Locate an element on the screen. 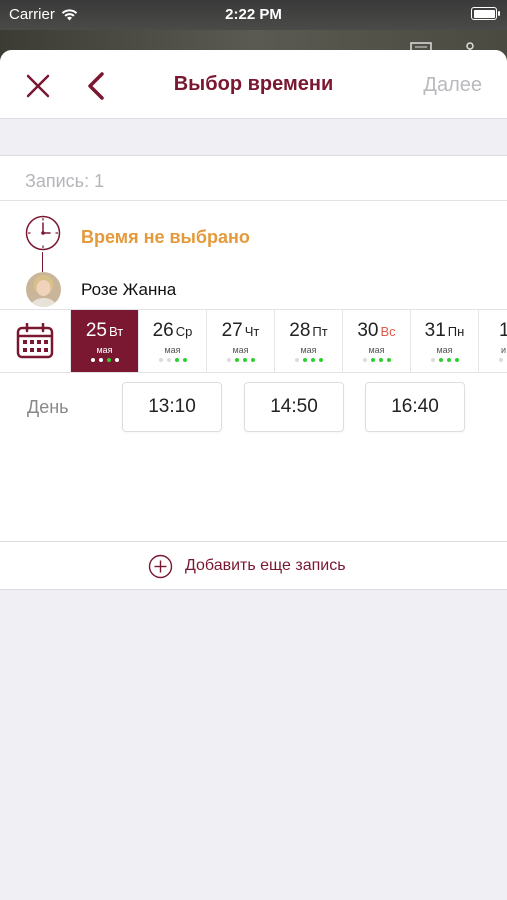 The height and width of the screenshot is (900, 507). calendar-button is located at coordinates (35, 341).